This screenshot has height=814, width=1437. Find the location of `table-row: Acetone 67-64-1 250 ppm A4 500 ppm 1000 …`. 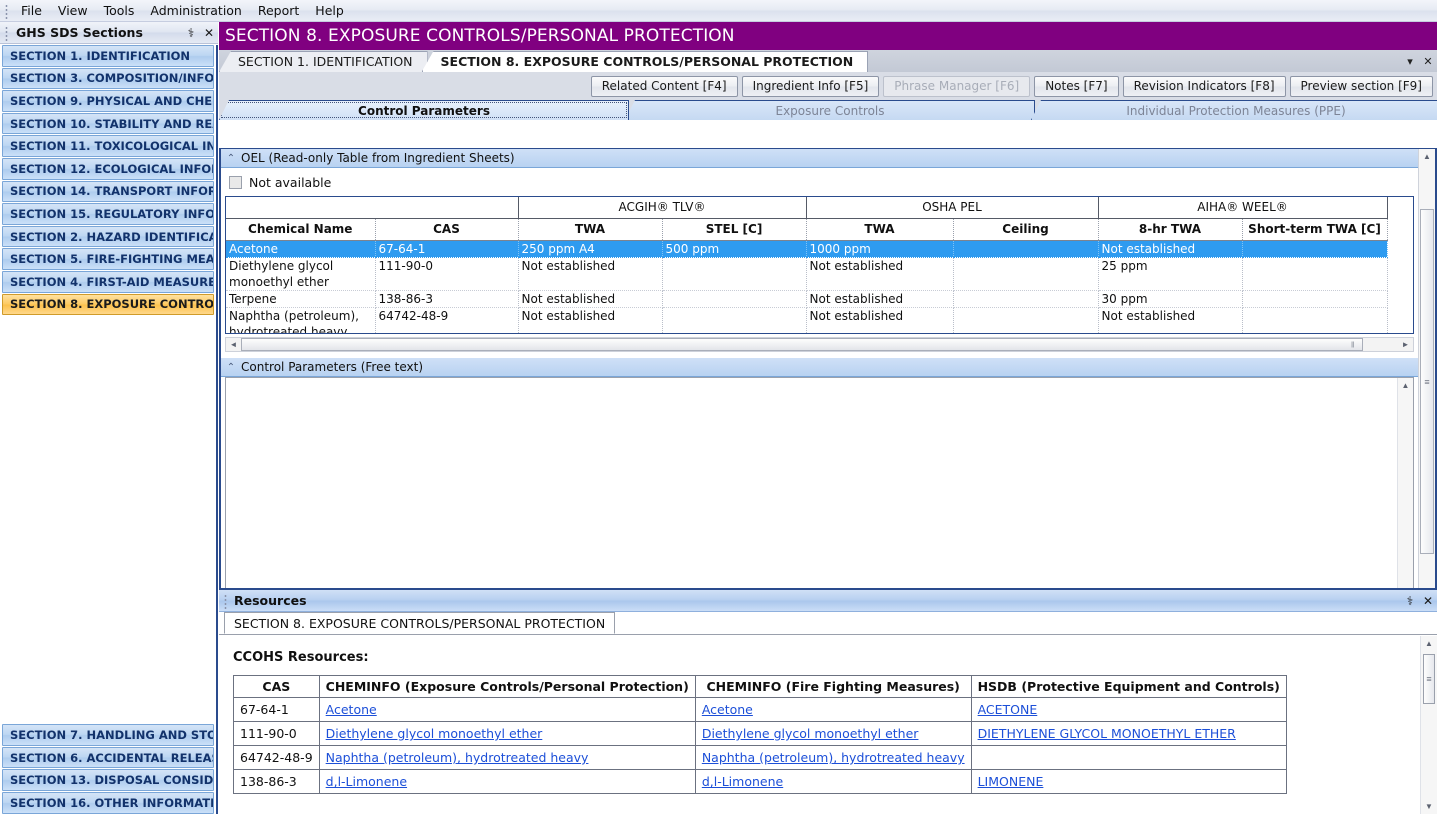

table-row: Acetone 67-64-1 250 ppm A4 500 ppm 1000 … is located at coordinates (807, 249).